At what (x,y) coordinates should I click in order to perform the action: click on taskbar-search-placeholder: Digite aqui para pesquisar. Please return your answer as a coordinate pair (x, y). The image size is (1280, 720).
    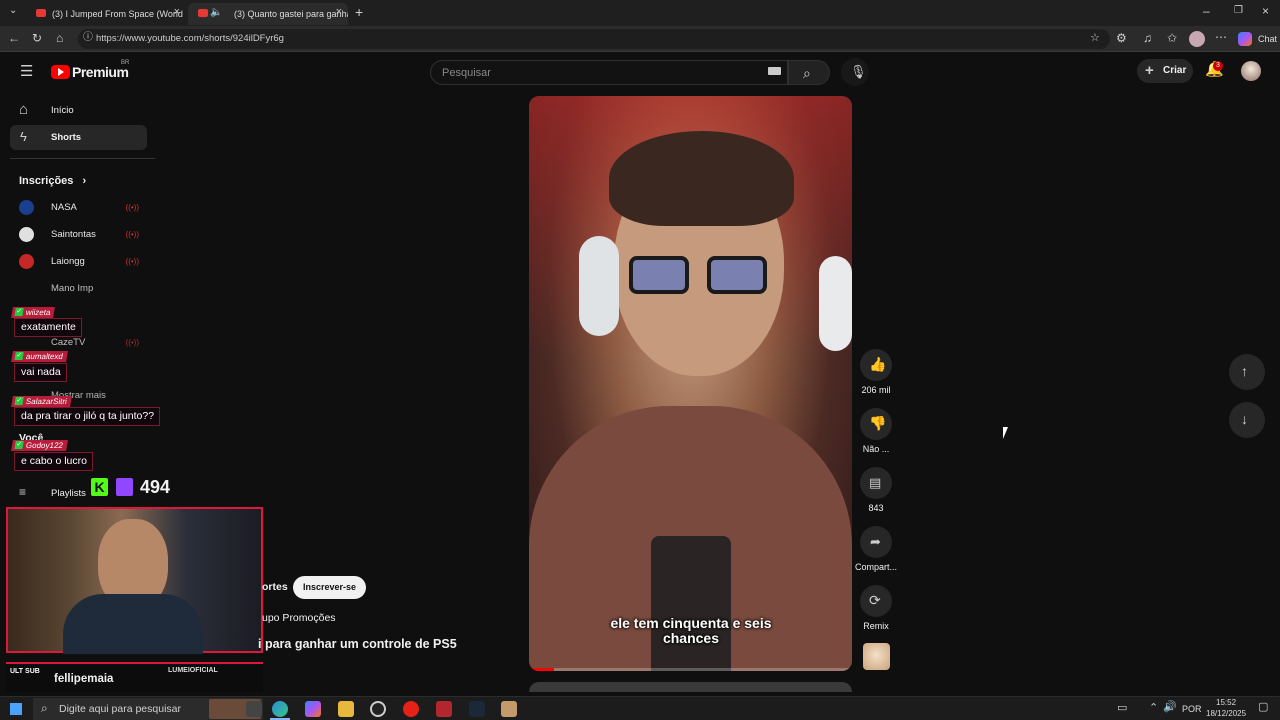
    Looking at the image, I should click on (120, 709).